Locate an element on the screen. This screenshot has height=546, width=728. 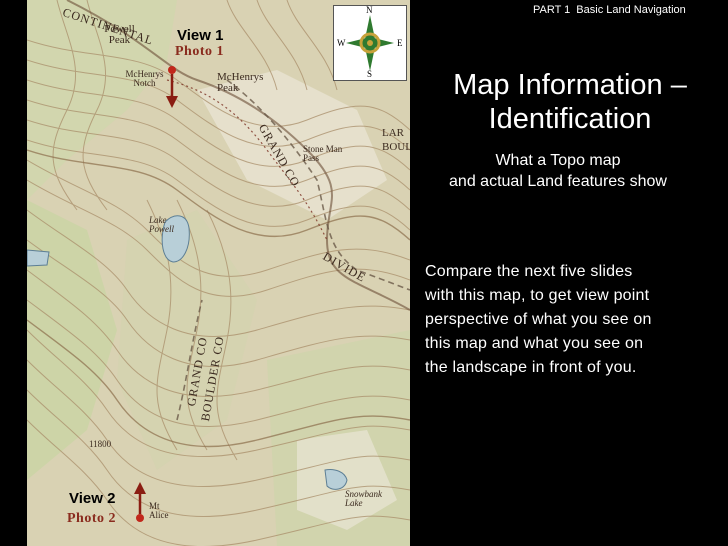
mchenrys-notch-label: McHenrys Notch is located at coordinates (144, 78).